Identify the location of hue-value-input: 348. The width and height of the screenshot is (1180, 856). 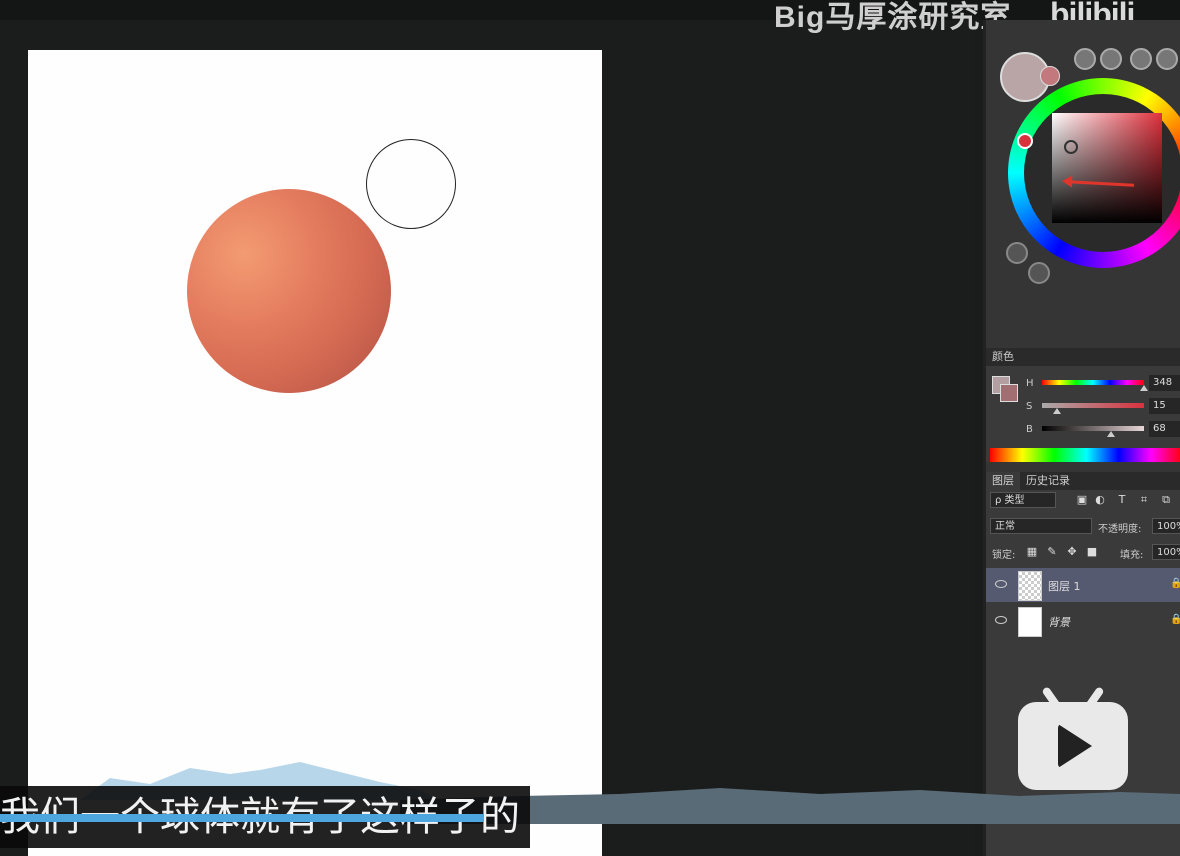
(1164, 383).